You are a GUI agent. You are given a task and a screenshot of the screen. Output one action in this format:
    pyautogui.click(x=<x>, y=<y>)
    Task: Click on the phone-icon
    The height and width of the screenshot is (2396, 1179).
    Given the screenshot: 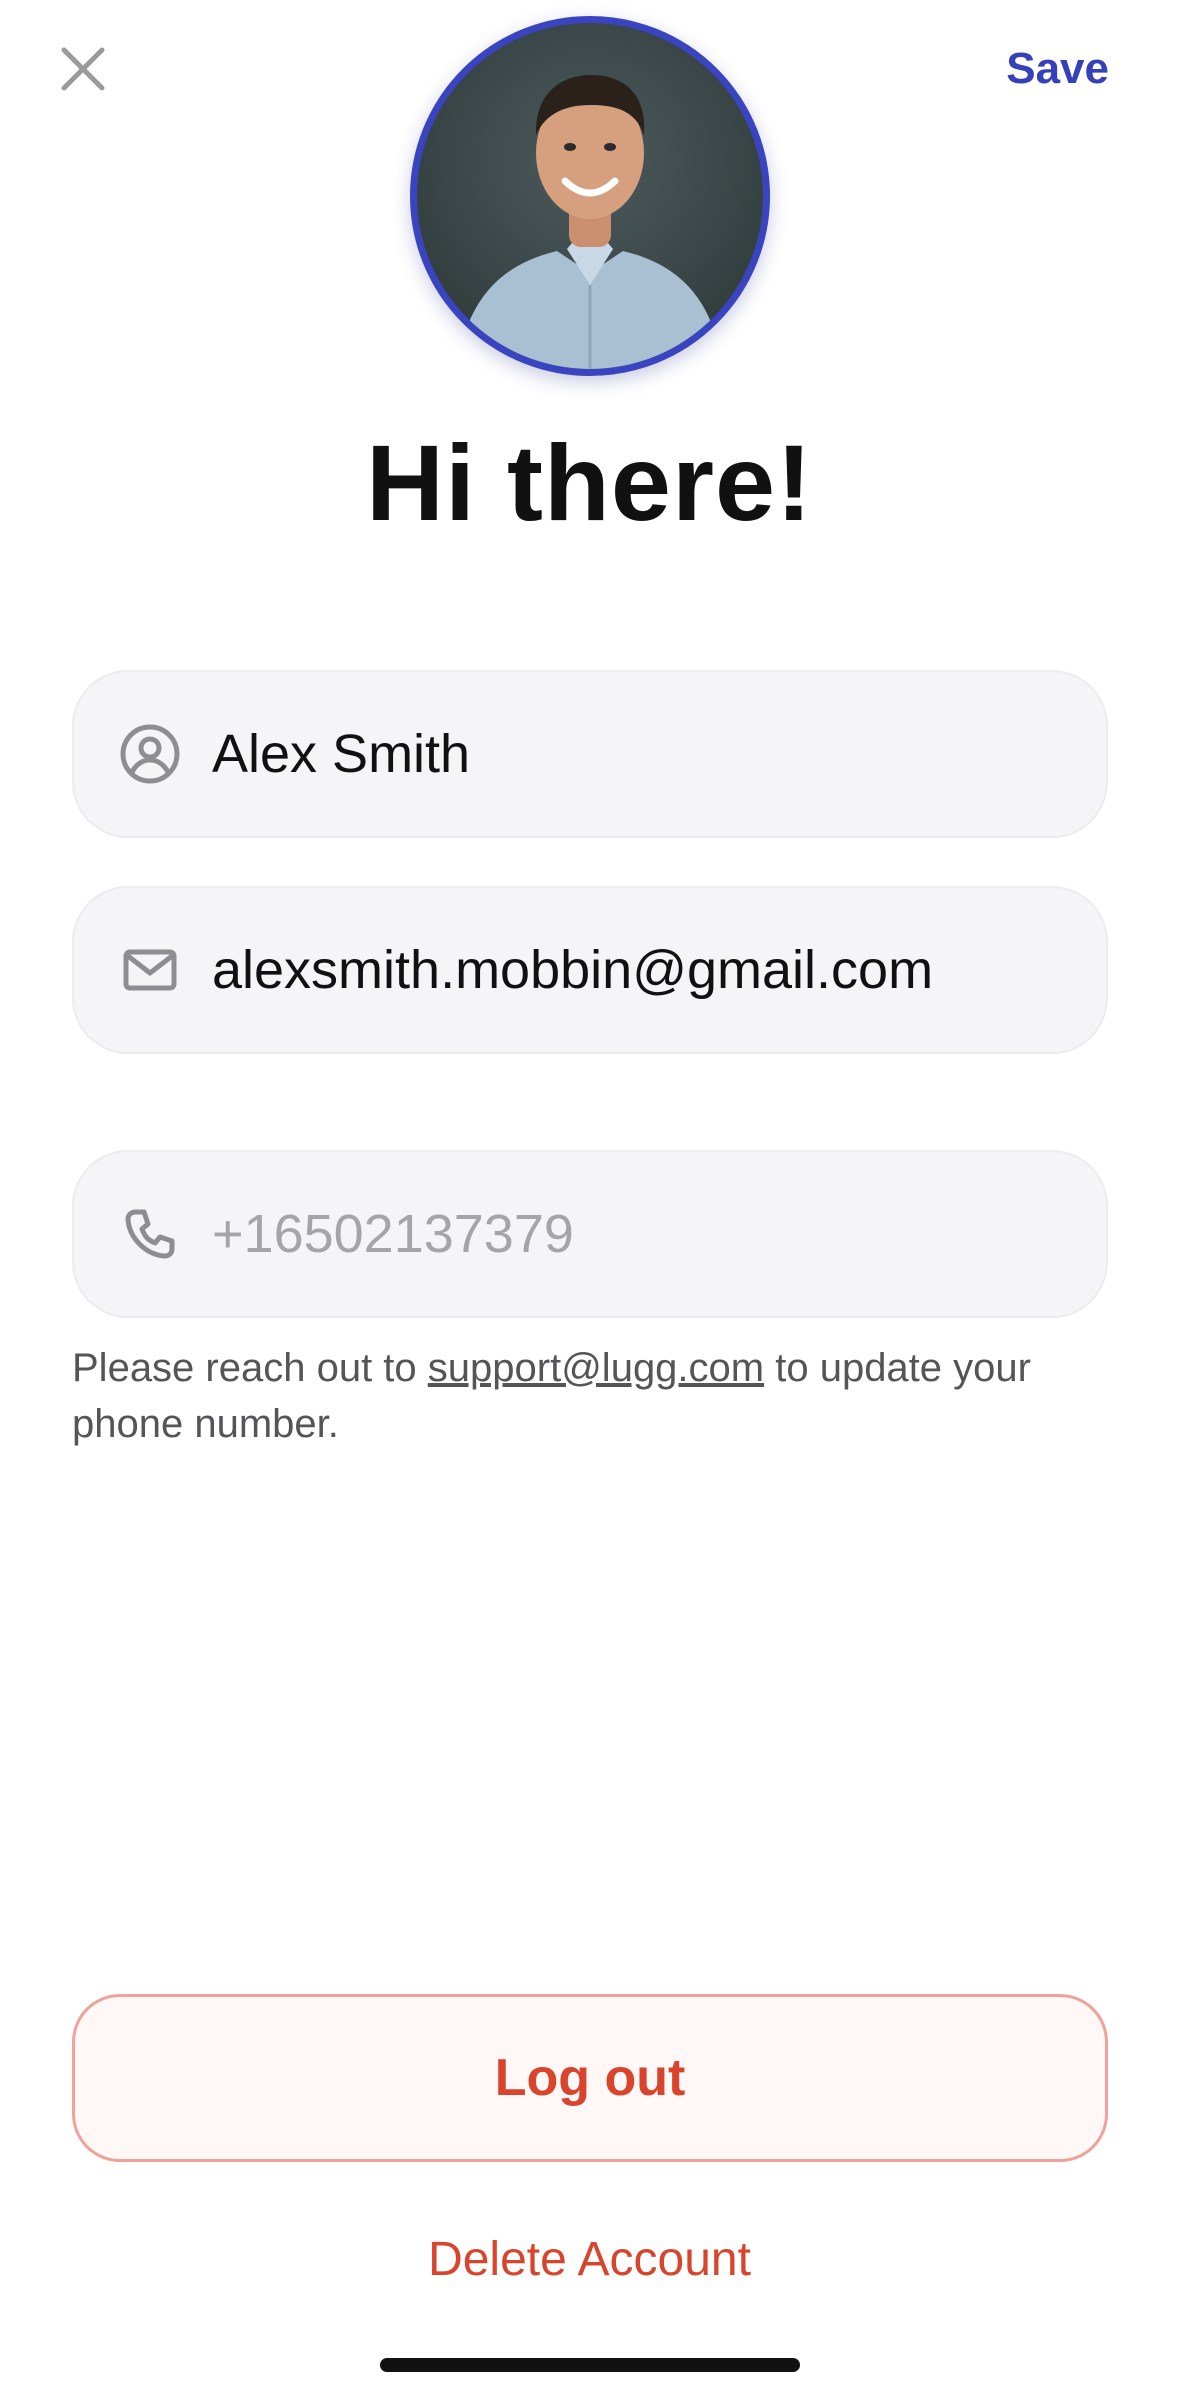 What is the action you would take?
    pyautogui.click(x=150, y=1234)
    